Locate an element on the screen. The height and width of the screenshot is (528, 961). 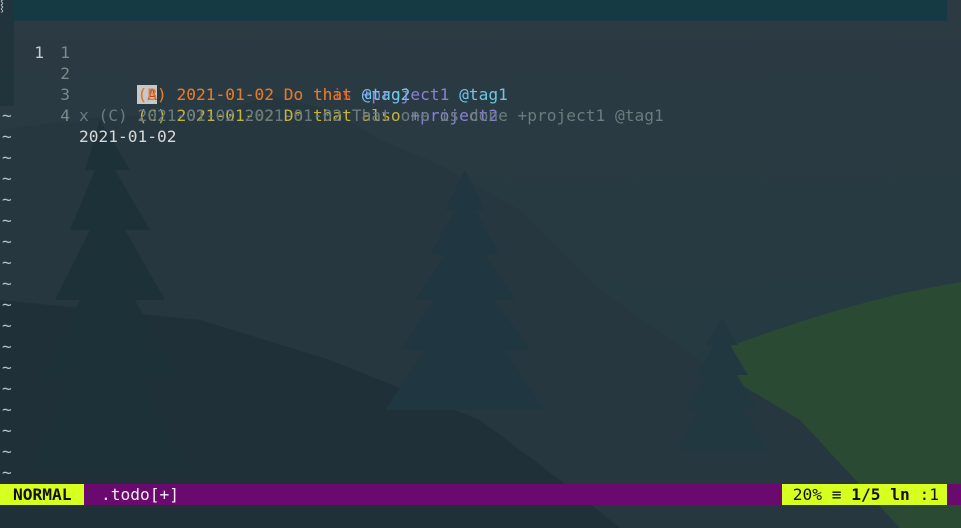
todo-line: 4 2021-01-02 is located at coordinates (480, 115).